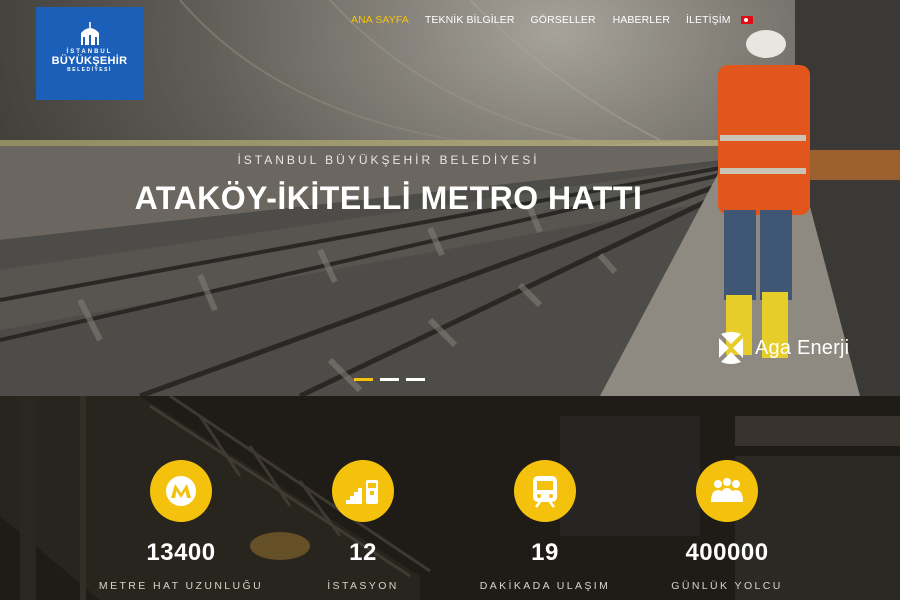  What do you see at coordinates (89, 53) in the screenshot?
I see `ibb-logo: İSTANBUL BÜYÜKŞEHİR BELEDİYESİ` at bounding box center [89, 53].